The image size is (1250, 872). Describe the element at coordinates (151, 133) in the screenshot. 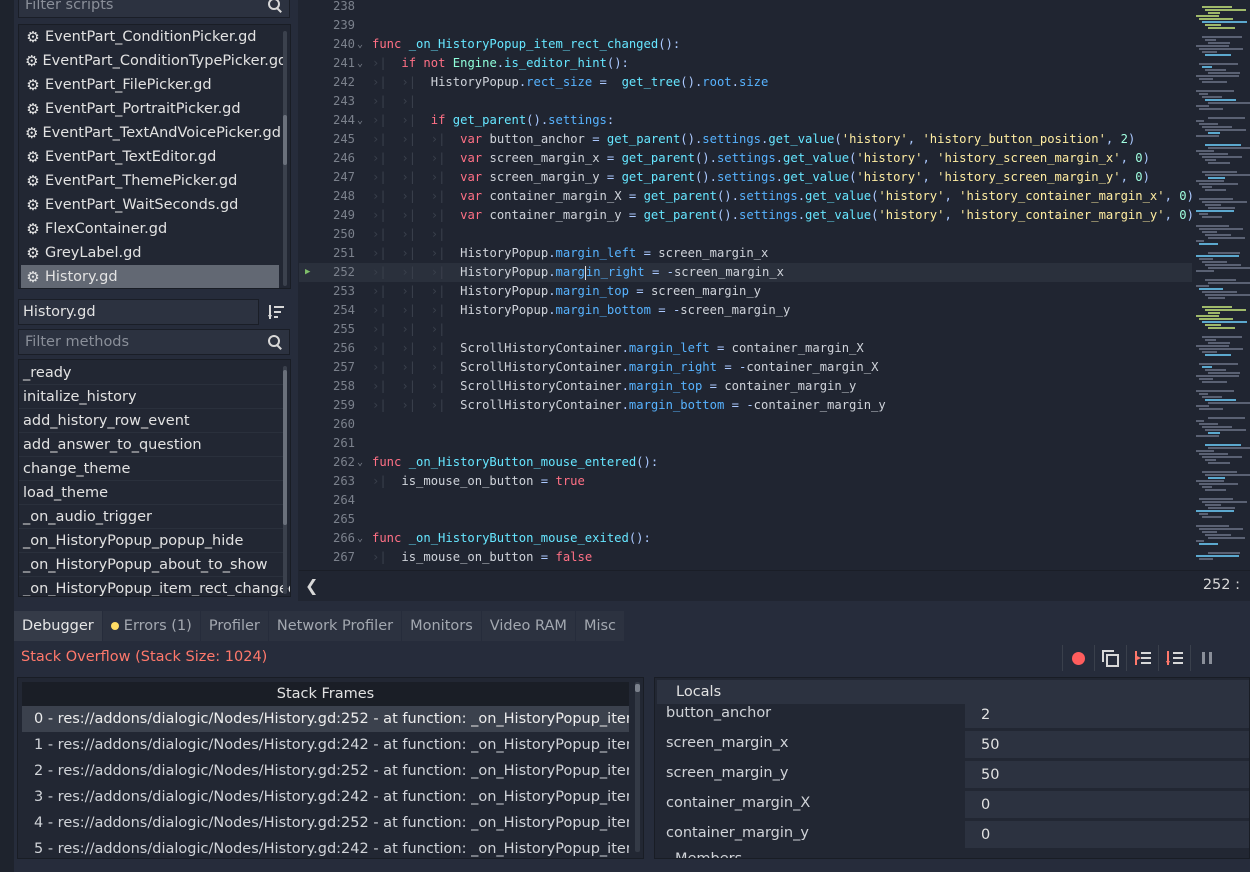

I see `script-list-item: ⚙ EventPart_TextAndVoicePicker.gd` at that location.